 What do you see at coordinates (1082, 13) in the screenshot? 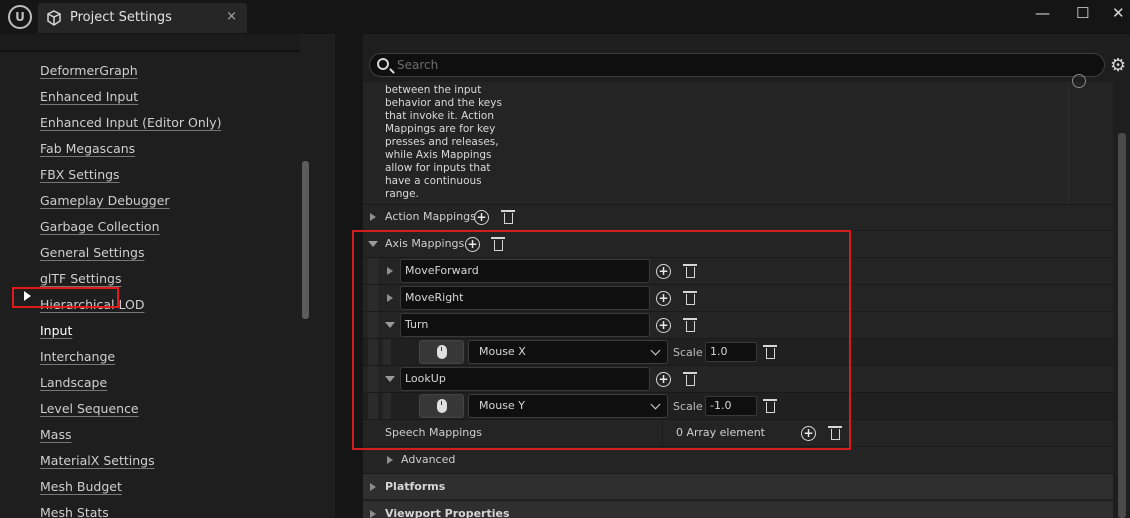
I see `maximize-icon: ☐` at bounding box center [1082, 13].